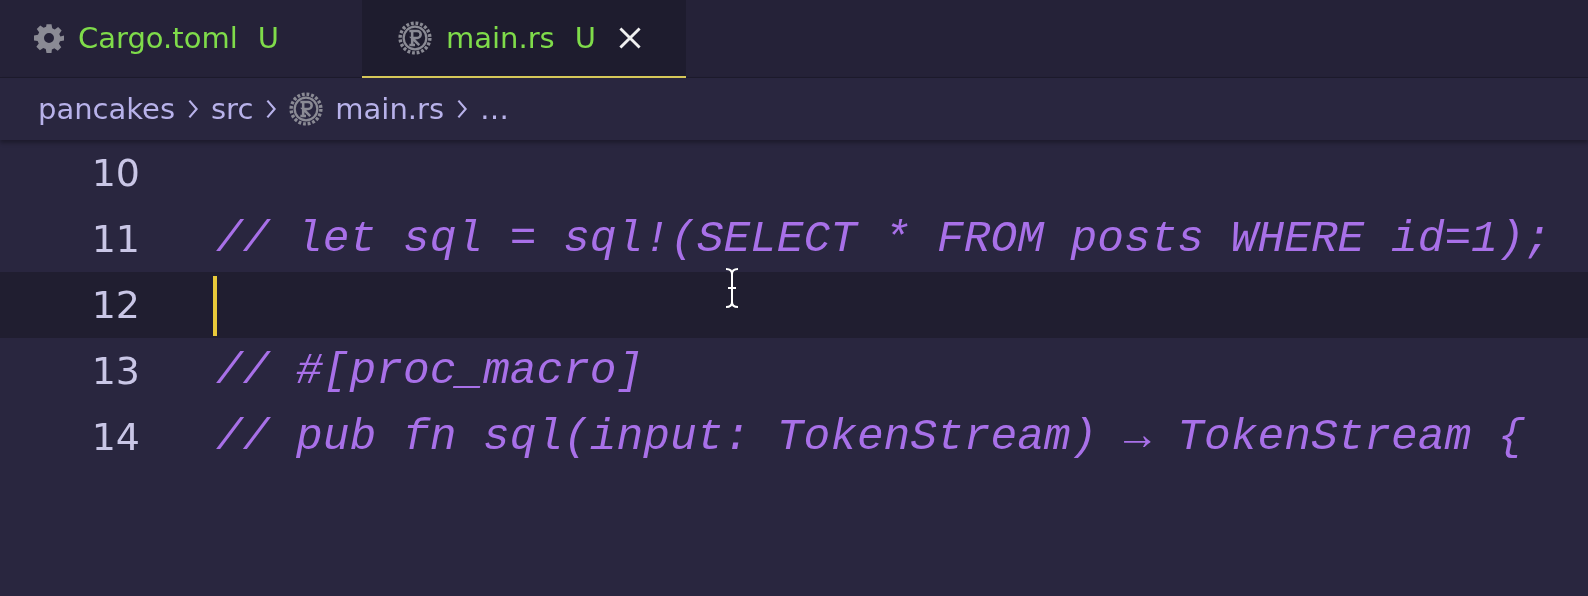 The height and width of the screenshot is (596, 1588). What do you see at coordinates (115, 437) in the screenshot?
I see `line-number: 14` at bounding box center [115, 437].